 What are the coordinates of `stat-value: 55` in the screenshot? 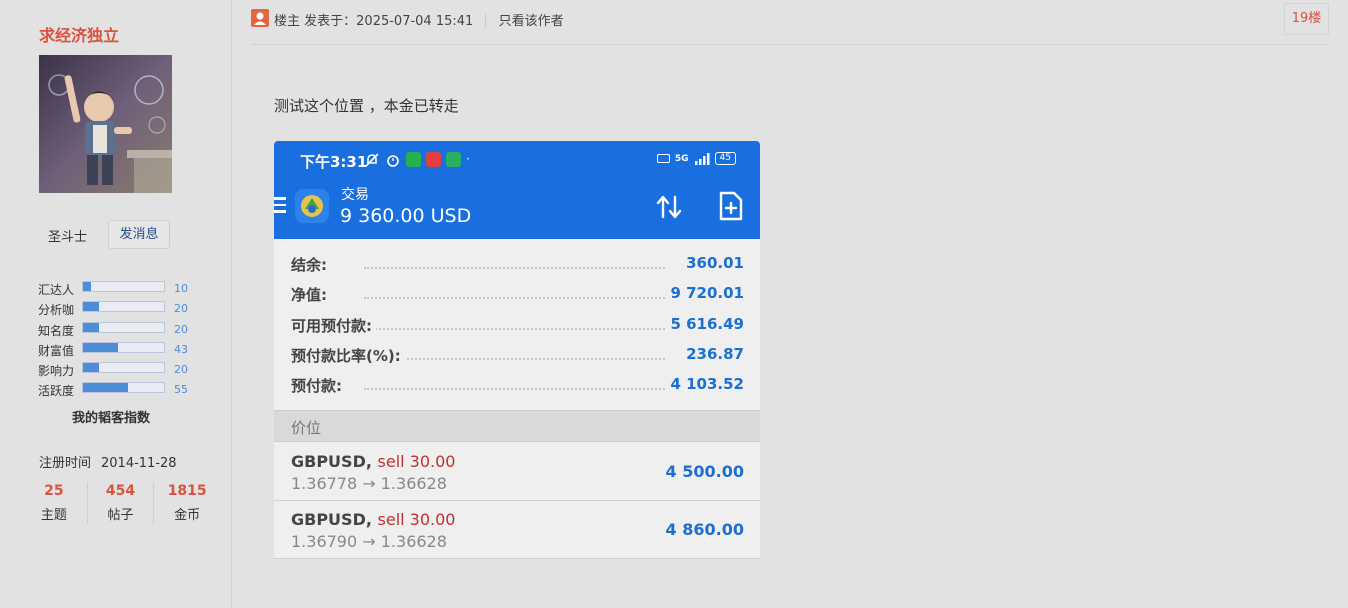 It's located at (181, 390).